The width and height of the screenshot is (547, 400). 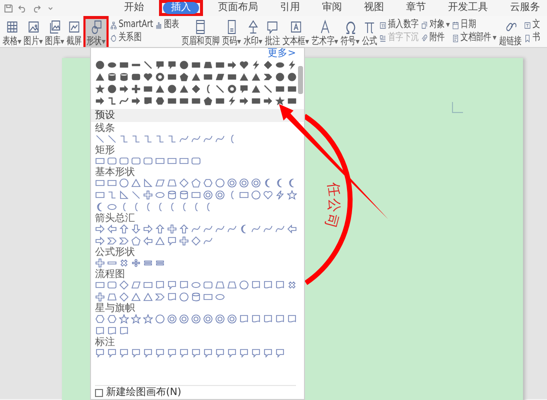 What do you see at coordinates (416, 8) in the screenshot?
I see `ribbon-tab: 章节` at bounding box center [416, 8].